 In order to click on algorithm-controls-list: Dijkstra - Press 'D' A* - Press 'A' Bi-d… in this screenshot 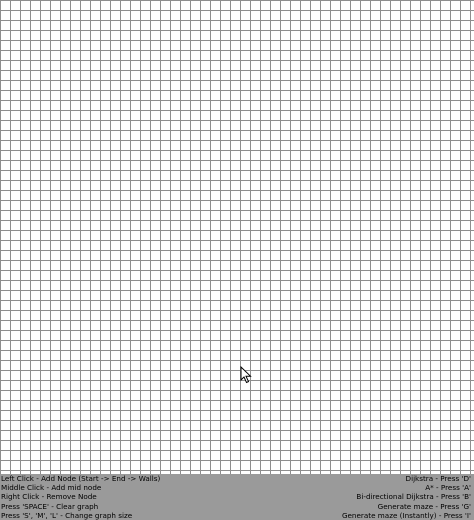, I will do `click(406, 497)`.